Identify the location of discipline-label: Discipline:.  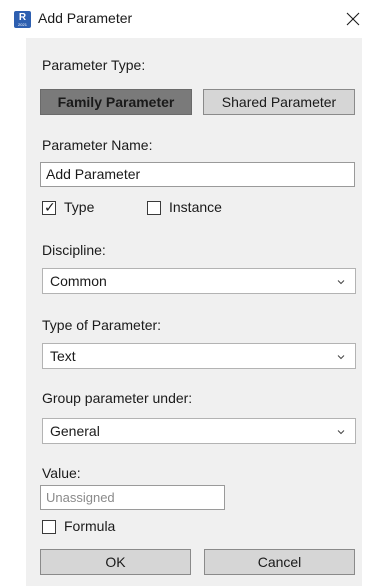
(74, 250).